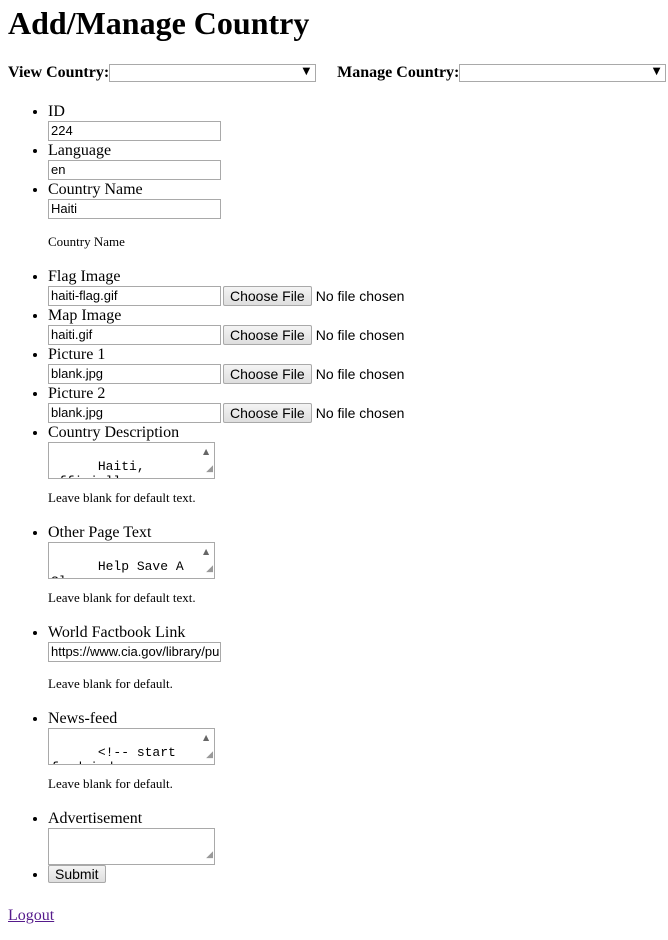  What do you see at coordinates (267, 374) in the screenshot?
I see `picture1-choose-file-button: Choose File` at bounding box center [267, 374].